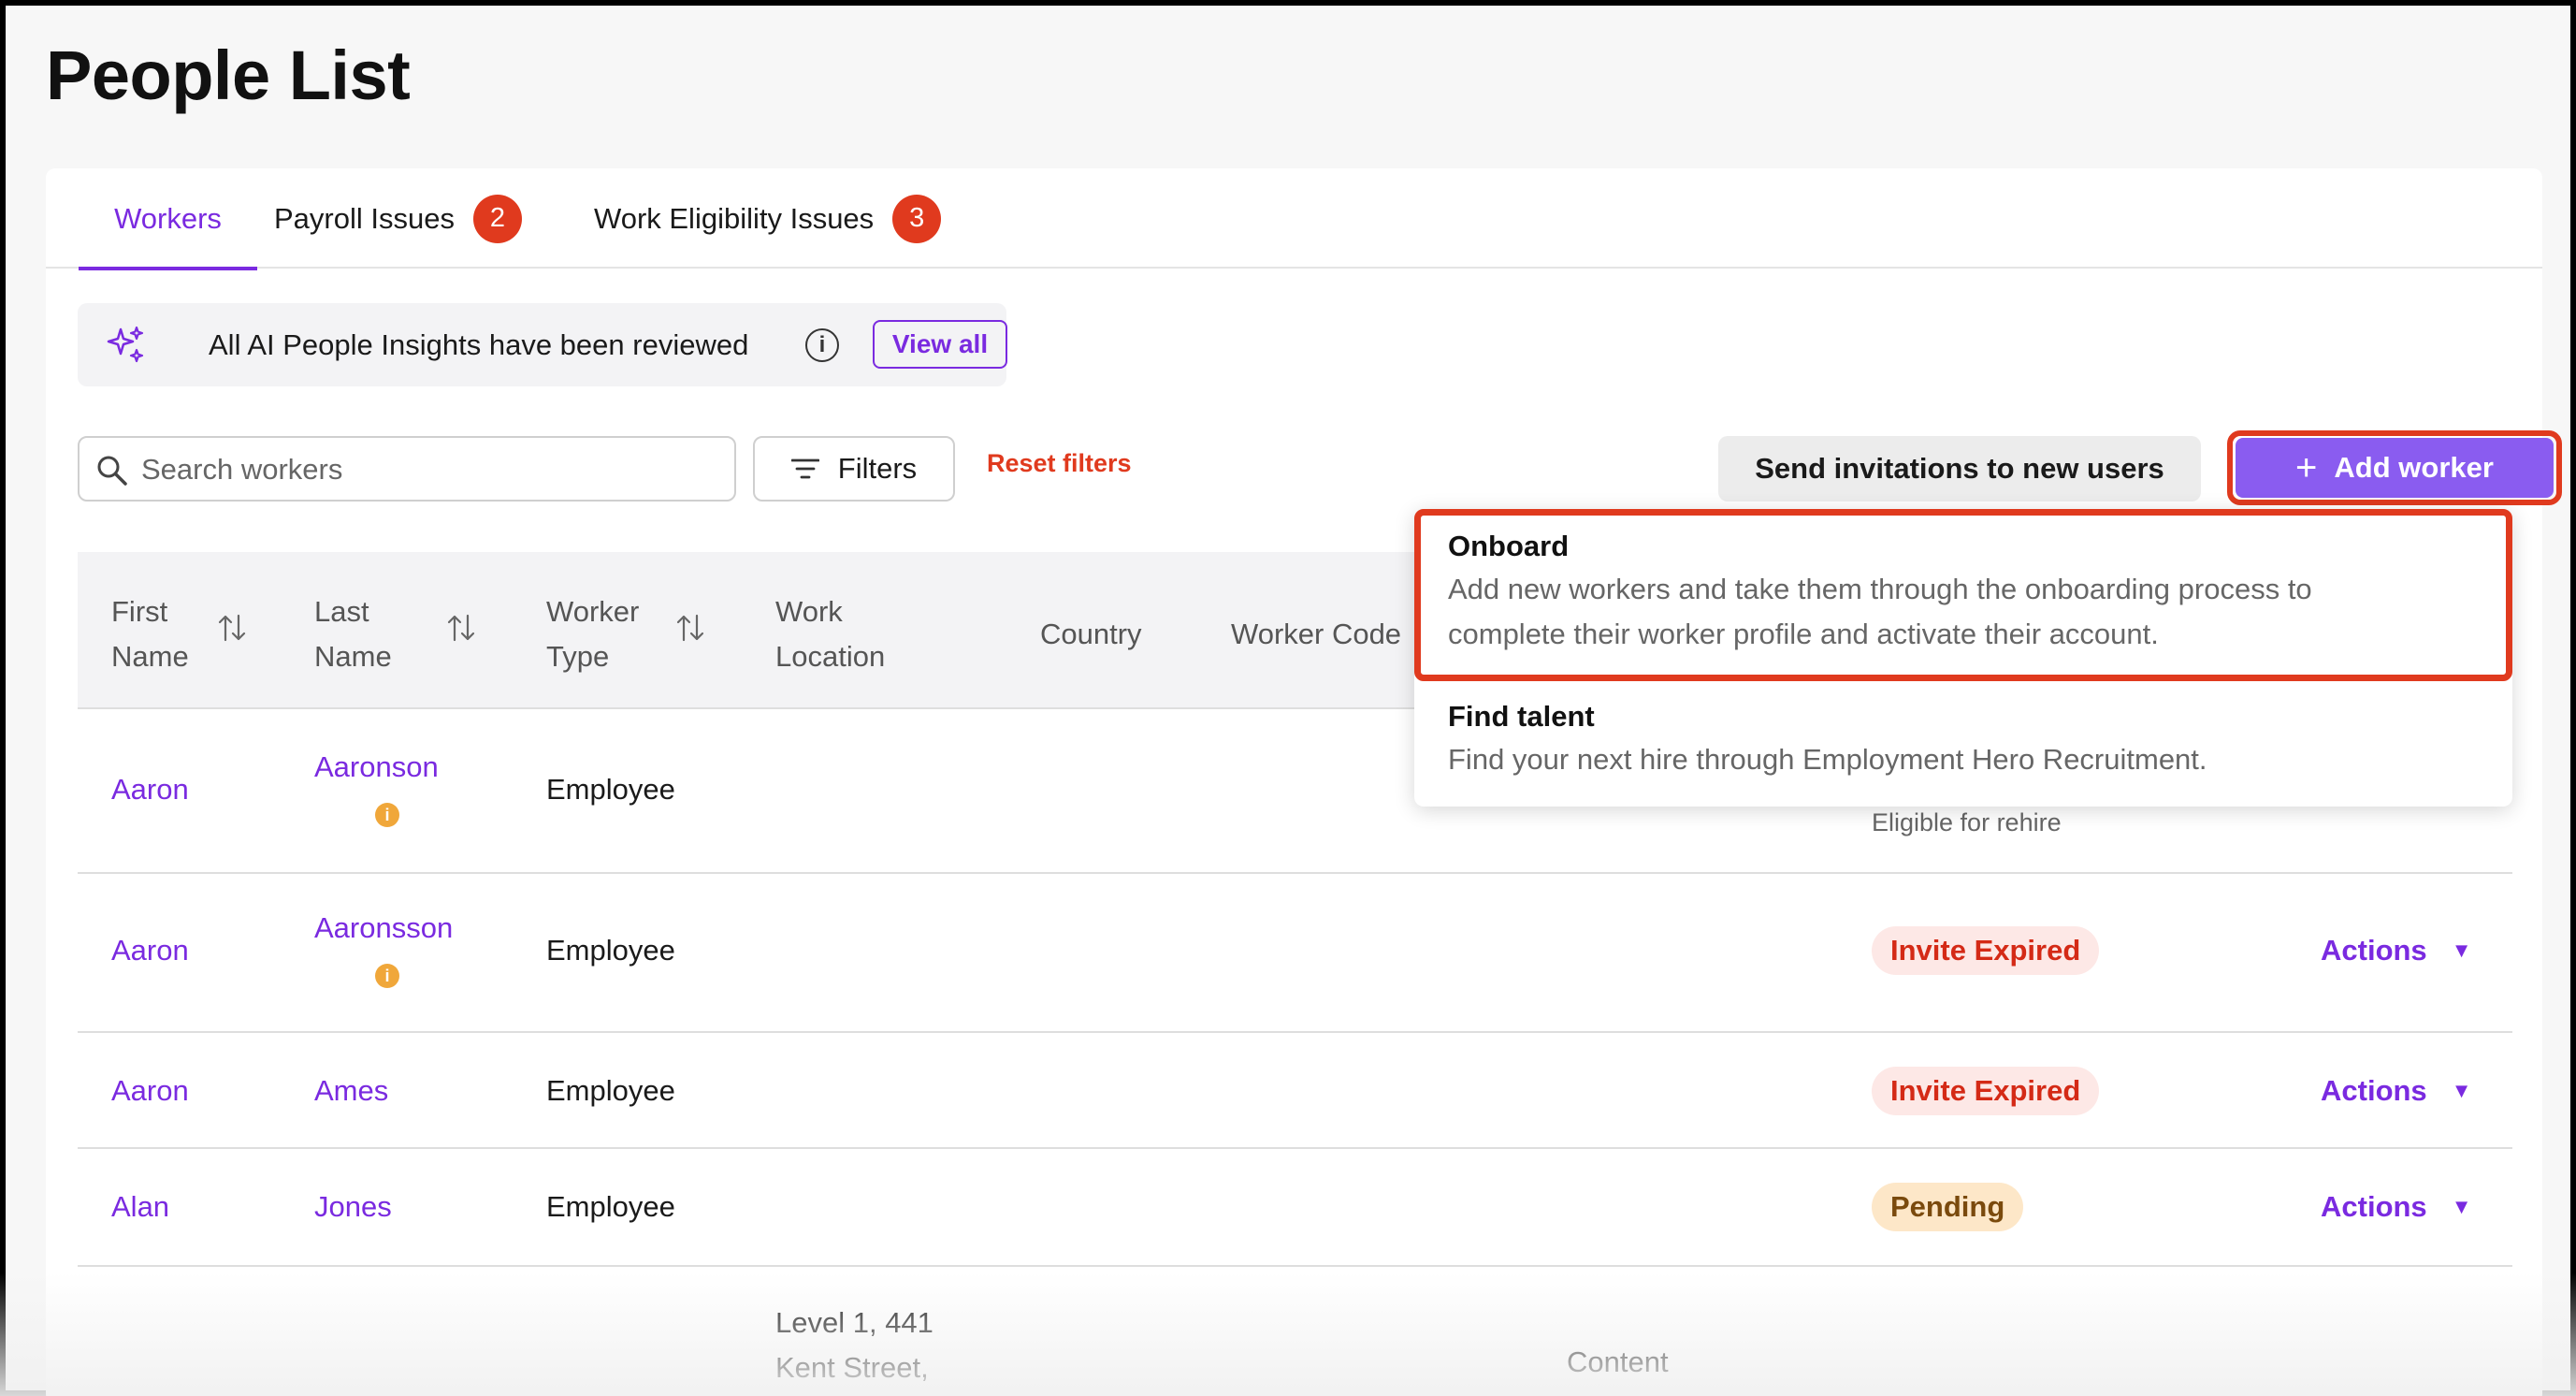 Image resolution: width=2576 pixels, height=1396 pixels. Describe the element at coordinates (353, 1207) in the screenshot. I see `last-name-link: Jones` at that location.